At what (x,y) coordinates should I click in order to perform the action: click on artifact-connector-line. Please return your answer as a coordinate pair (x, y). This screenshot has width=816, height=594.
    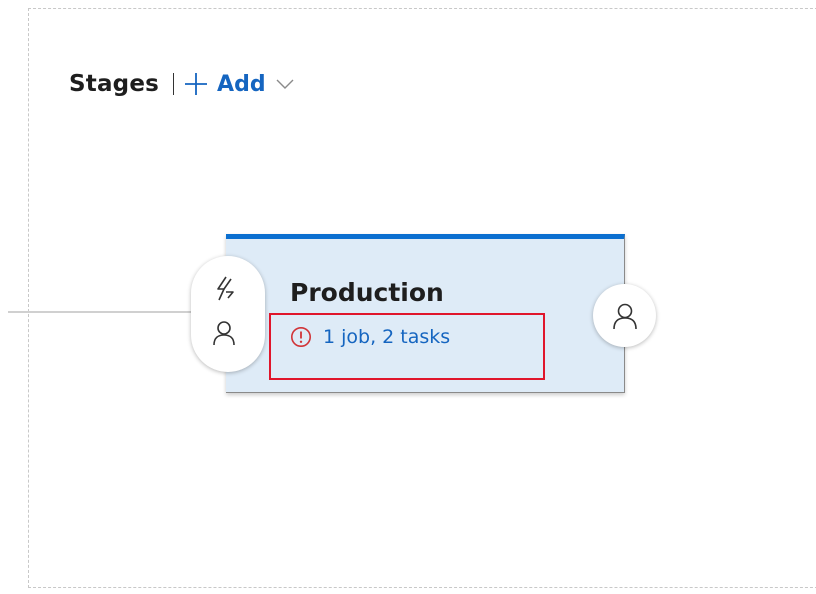
    Looking at the image, I should click on (103, 312).